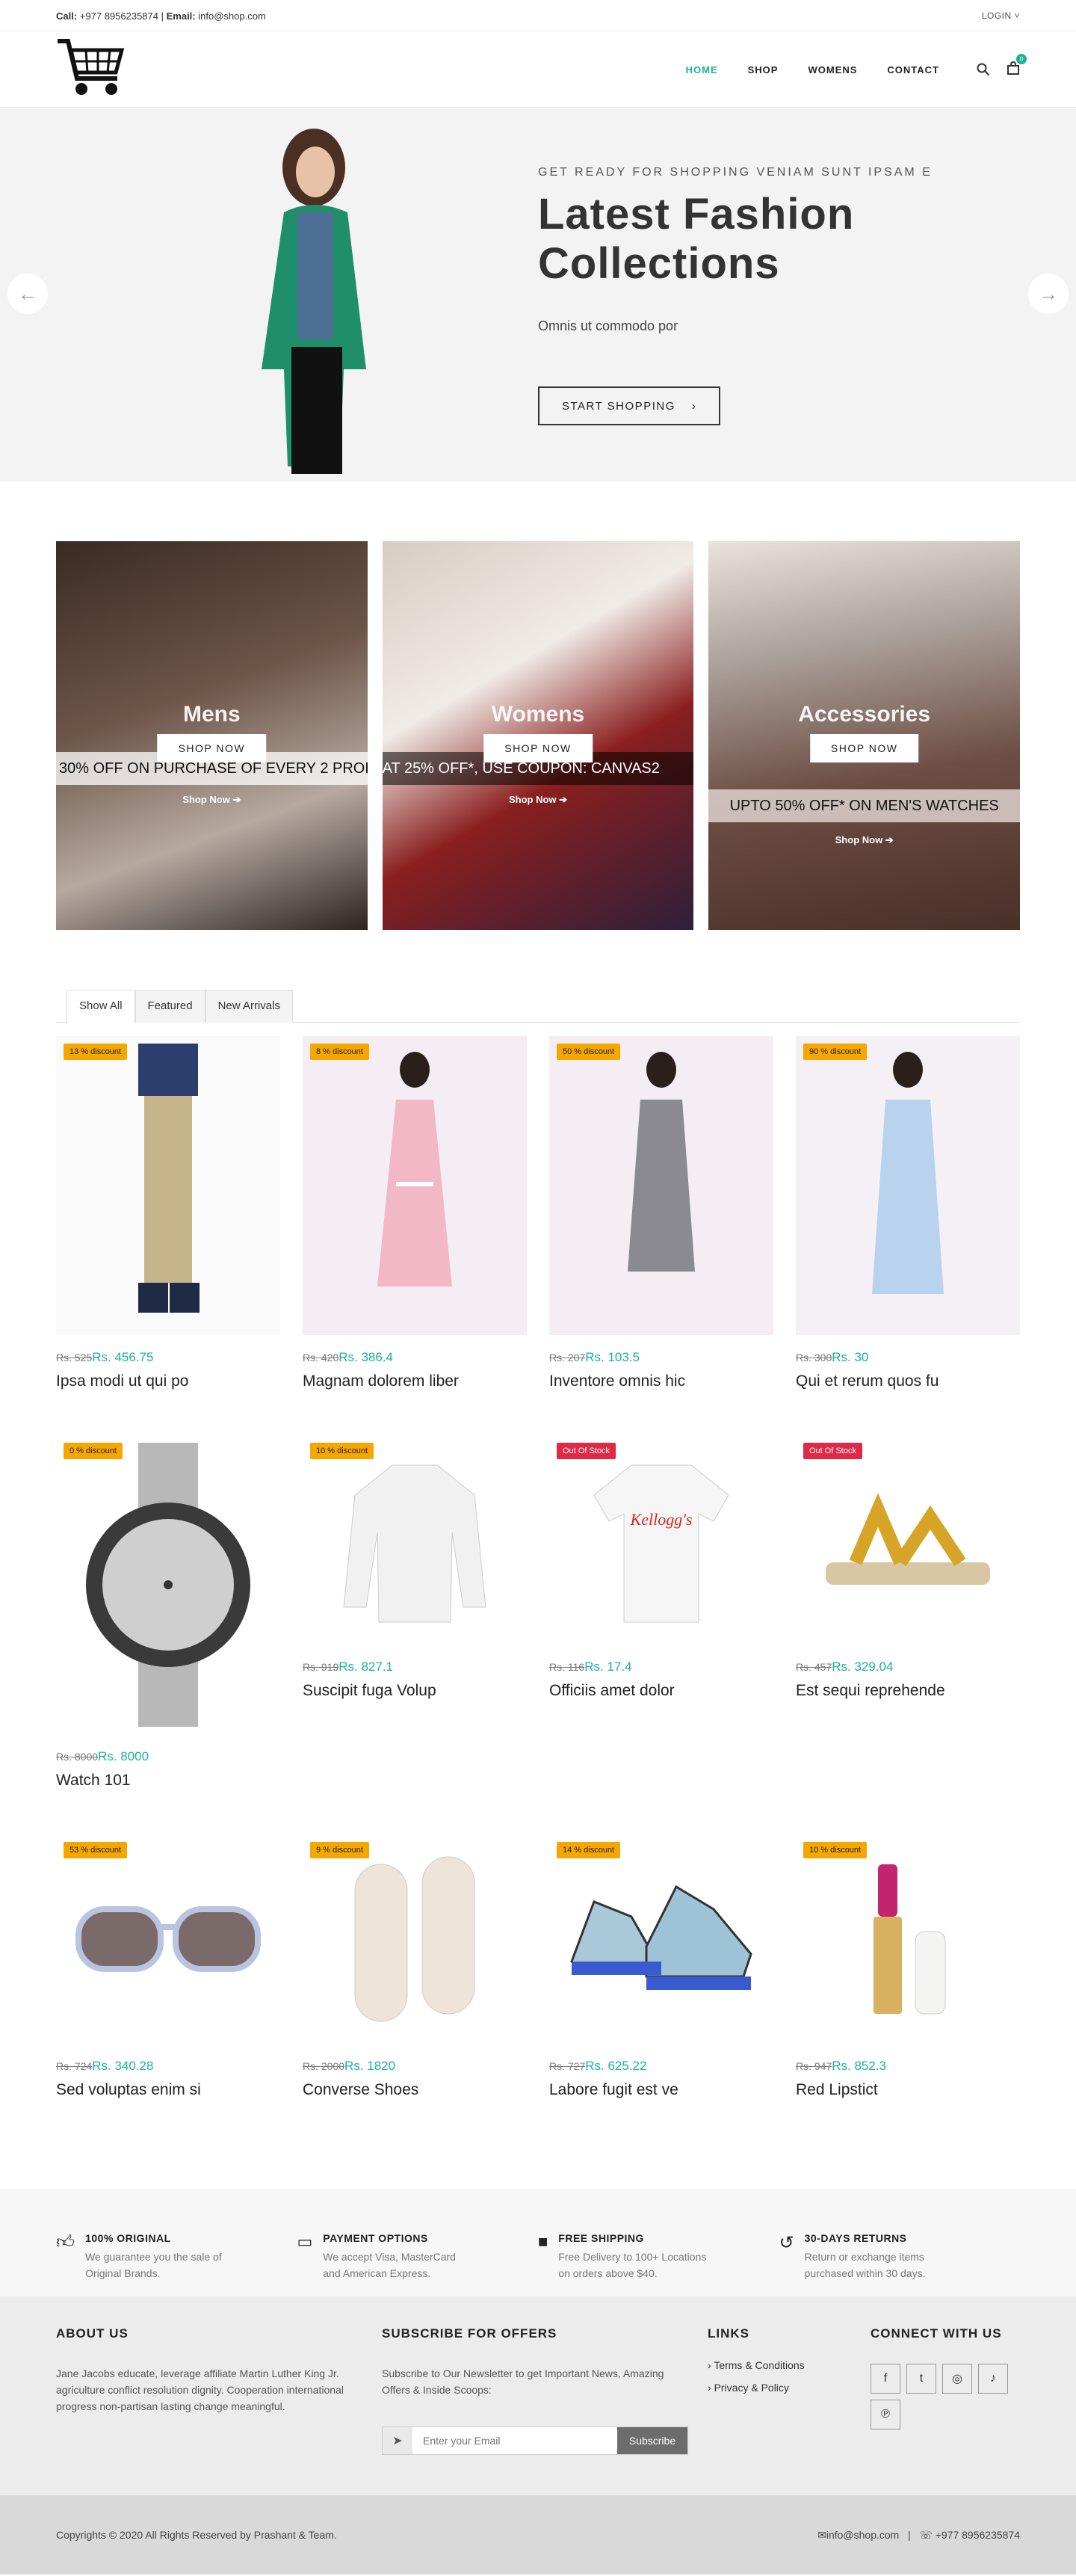 This screenshot has height=2576, width=1076. I want to click on search-icon, so click(984, 69).